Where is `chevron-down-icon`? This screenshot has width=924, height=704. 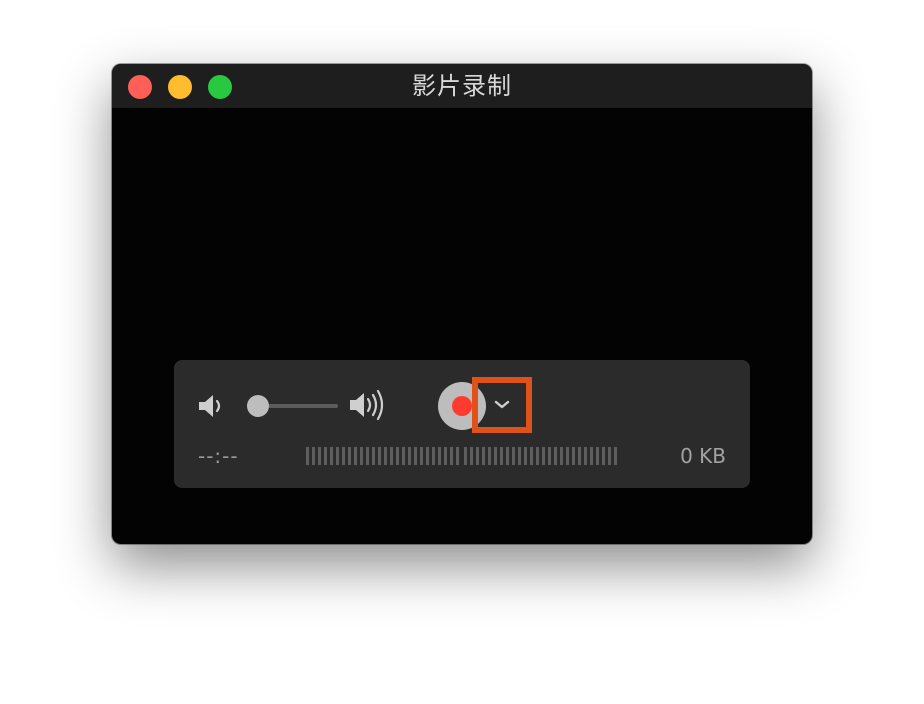 chevron-down-icon is located at coordinates (502, 405).